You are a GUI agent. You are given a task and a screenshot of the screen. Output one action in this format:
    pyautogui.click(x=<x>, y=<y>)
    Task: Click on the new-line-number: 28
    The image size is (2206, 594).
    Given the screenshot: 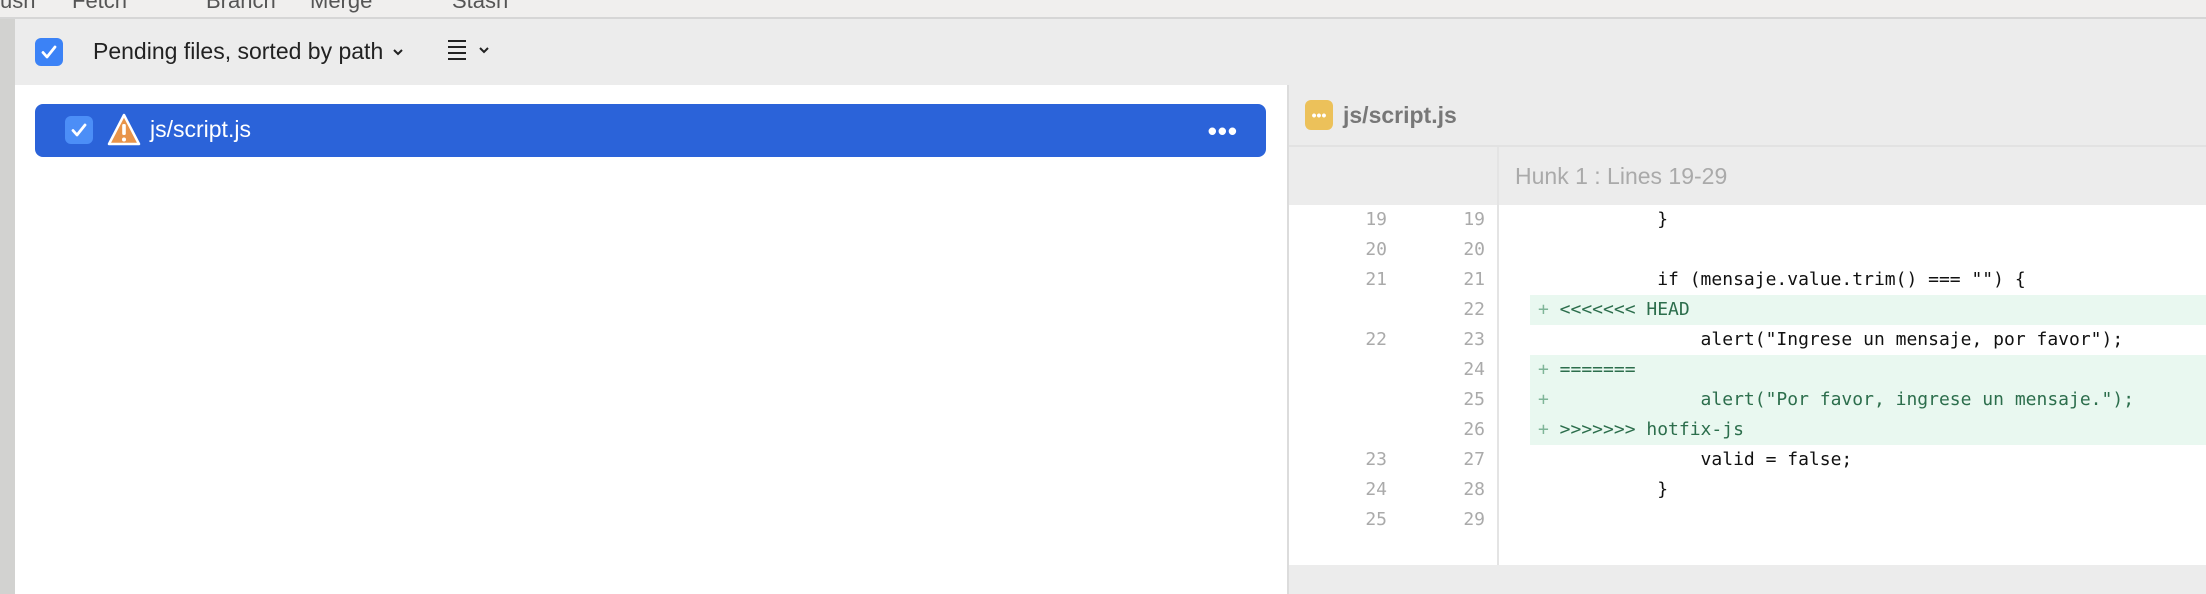 What is the action you would take?
    pyautogui.click(x=1474, y=489)
    